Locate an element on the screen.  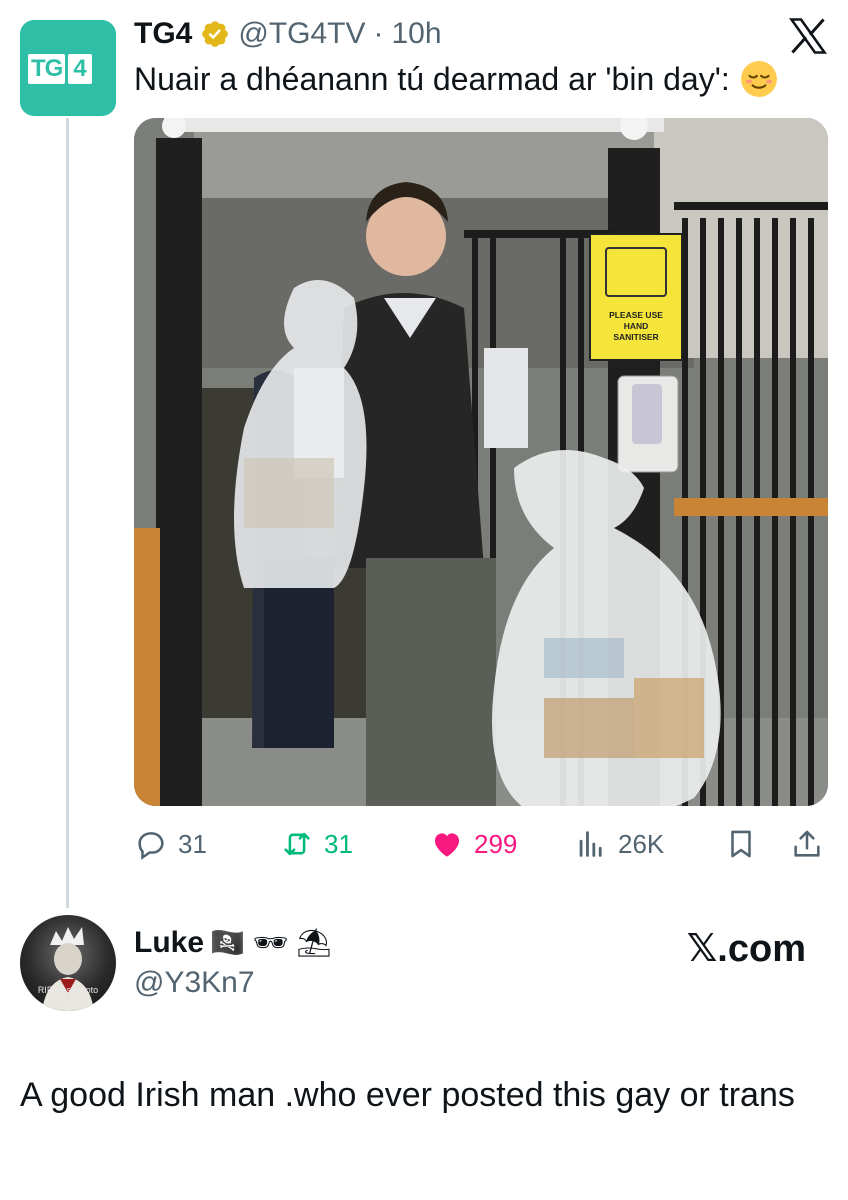
repost-count: 31 is located at coordinates (338, 843).